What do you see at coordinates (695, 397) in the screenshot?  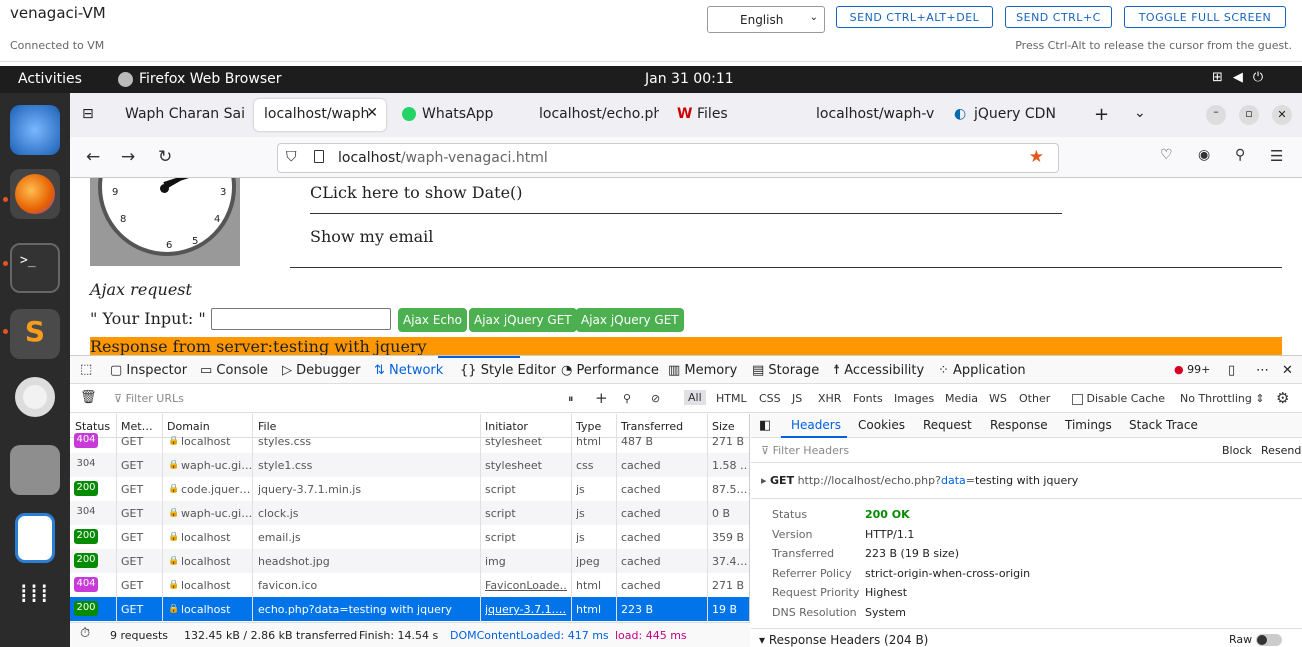 I see `type-all: All` at bounding box center [695, 397].